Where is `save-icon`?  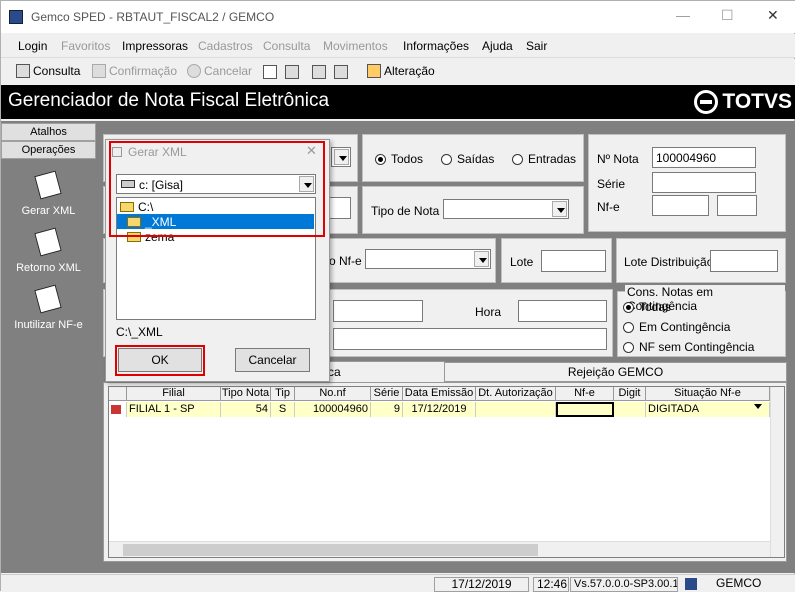
save-icon is located at coordinates (99, 71).